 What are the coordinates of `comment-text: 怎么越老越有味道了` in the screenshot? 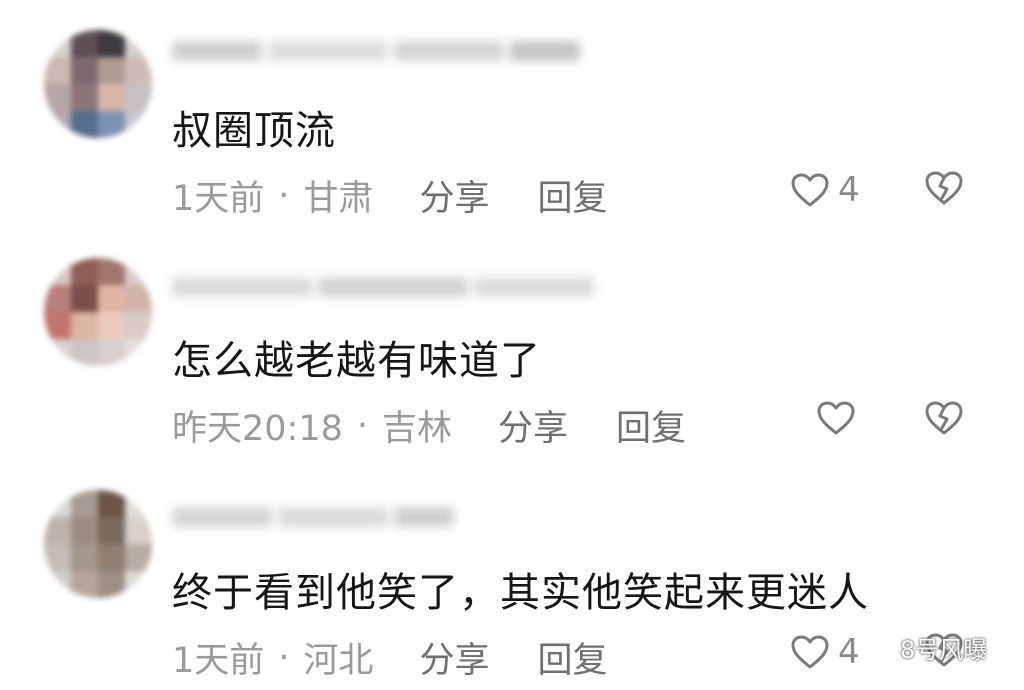 It's located at (356, 361).